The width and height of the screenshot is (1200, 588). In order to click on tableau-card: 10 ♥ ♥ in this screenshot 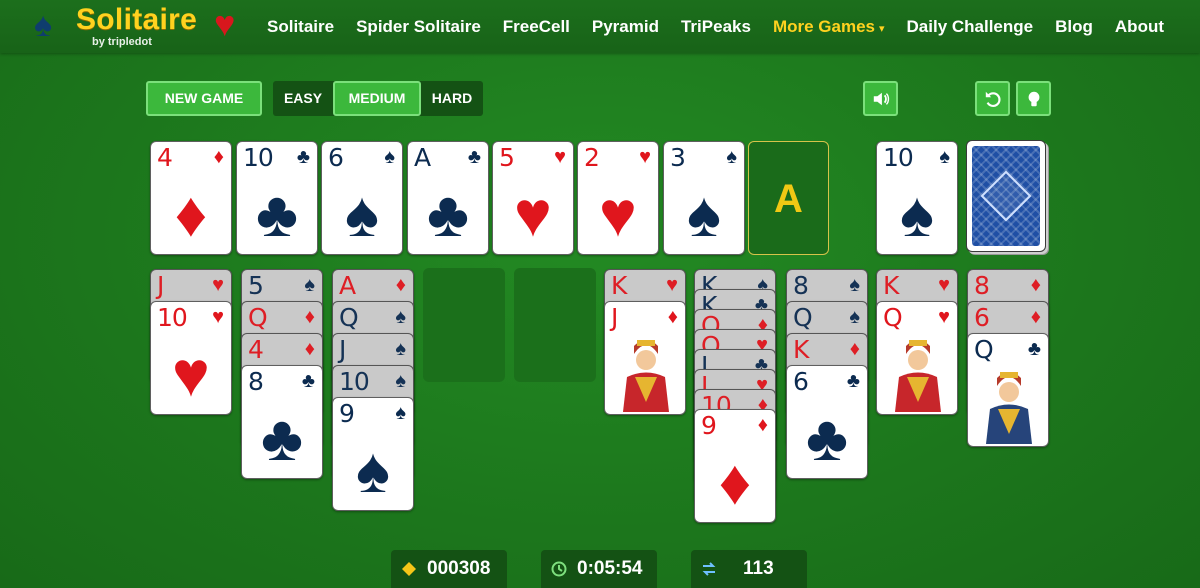, I will do `click(191, 358)`.